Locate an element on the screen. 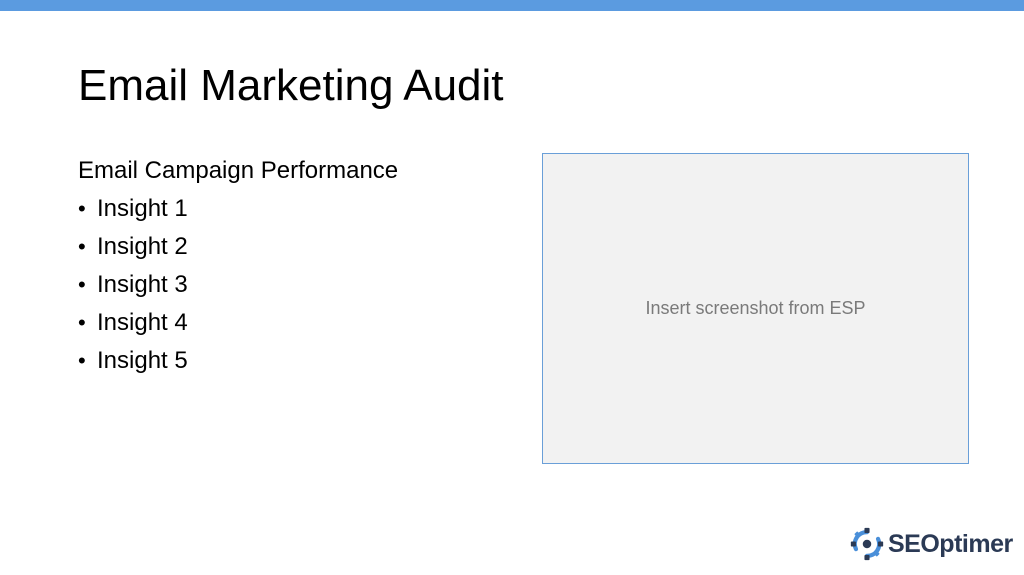  logo-wordmark: SEOptimer is located at coordinates (950, 543).